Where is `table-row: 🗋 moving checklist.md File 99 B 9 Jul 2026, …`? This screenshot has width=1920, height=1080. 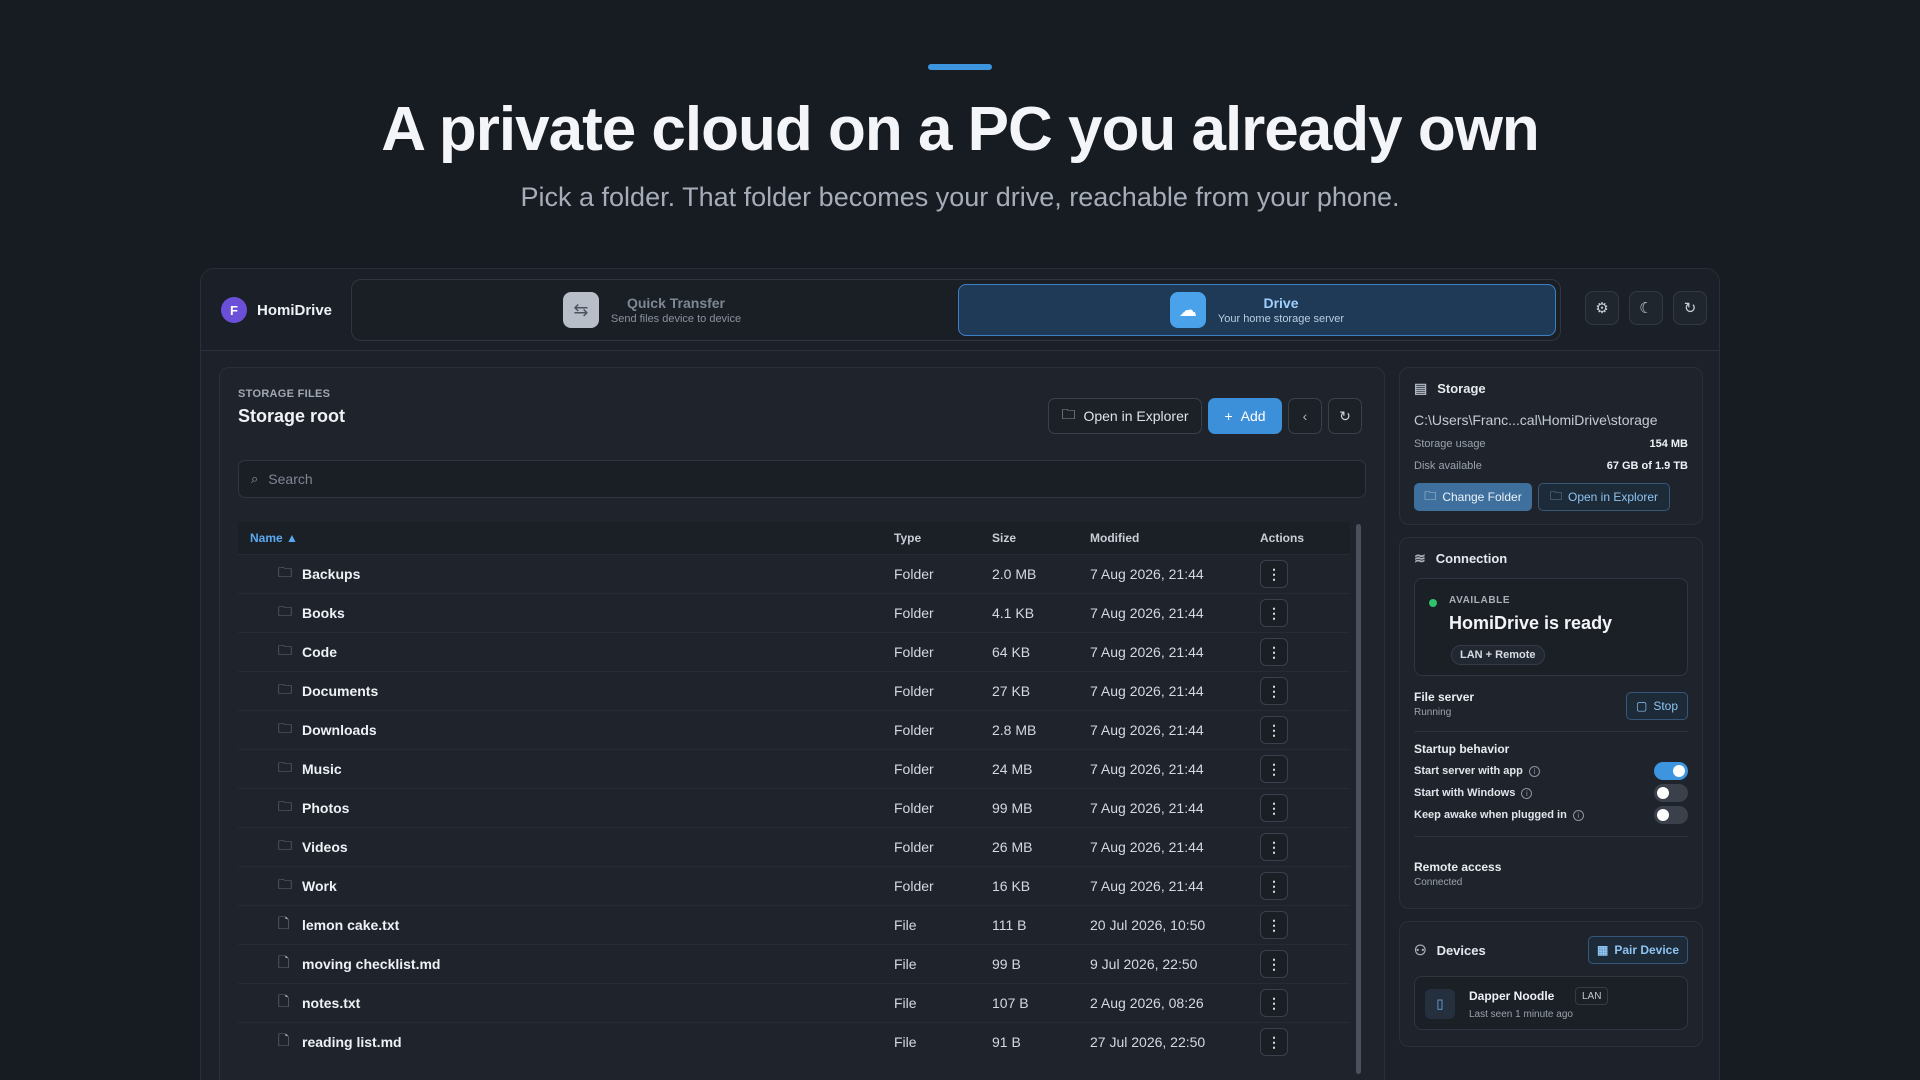
table-row: 🗋 moving checklist.md File 99 B 9 Jul 2026, … is located at coordinates (794, 963).